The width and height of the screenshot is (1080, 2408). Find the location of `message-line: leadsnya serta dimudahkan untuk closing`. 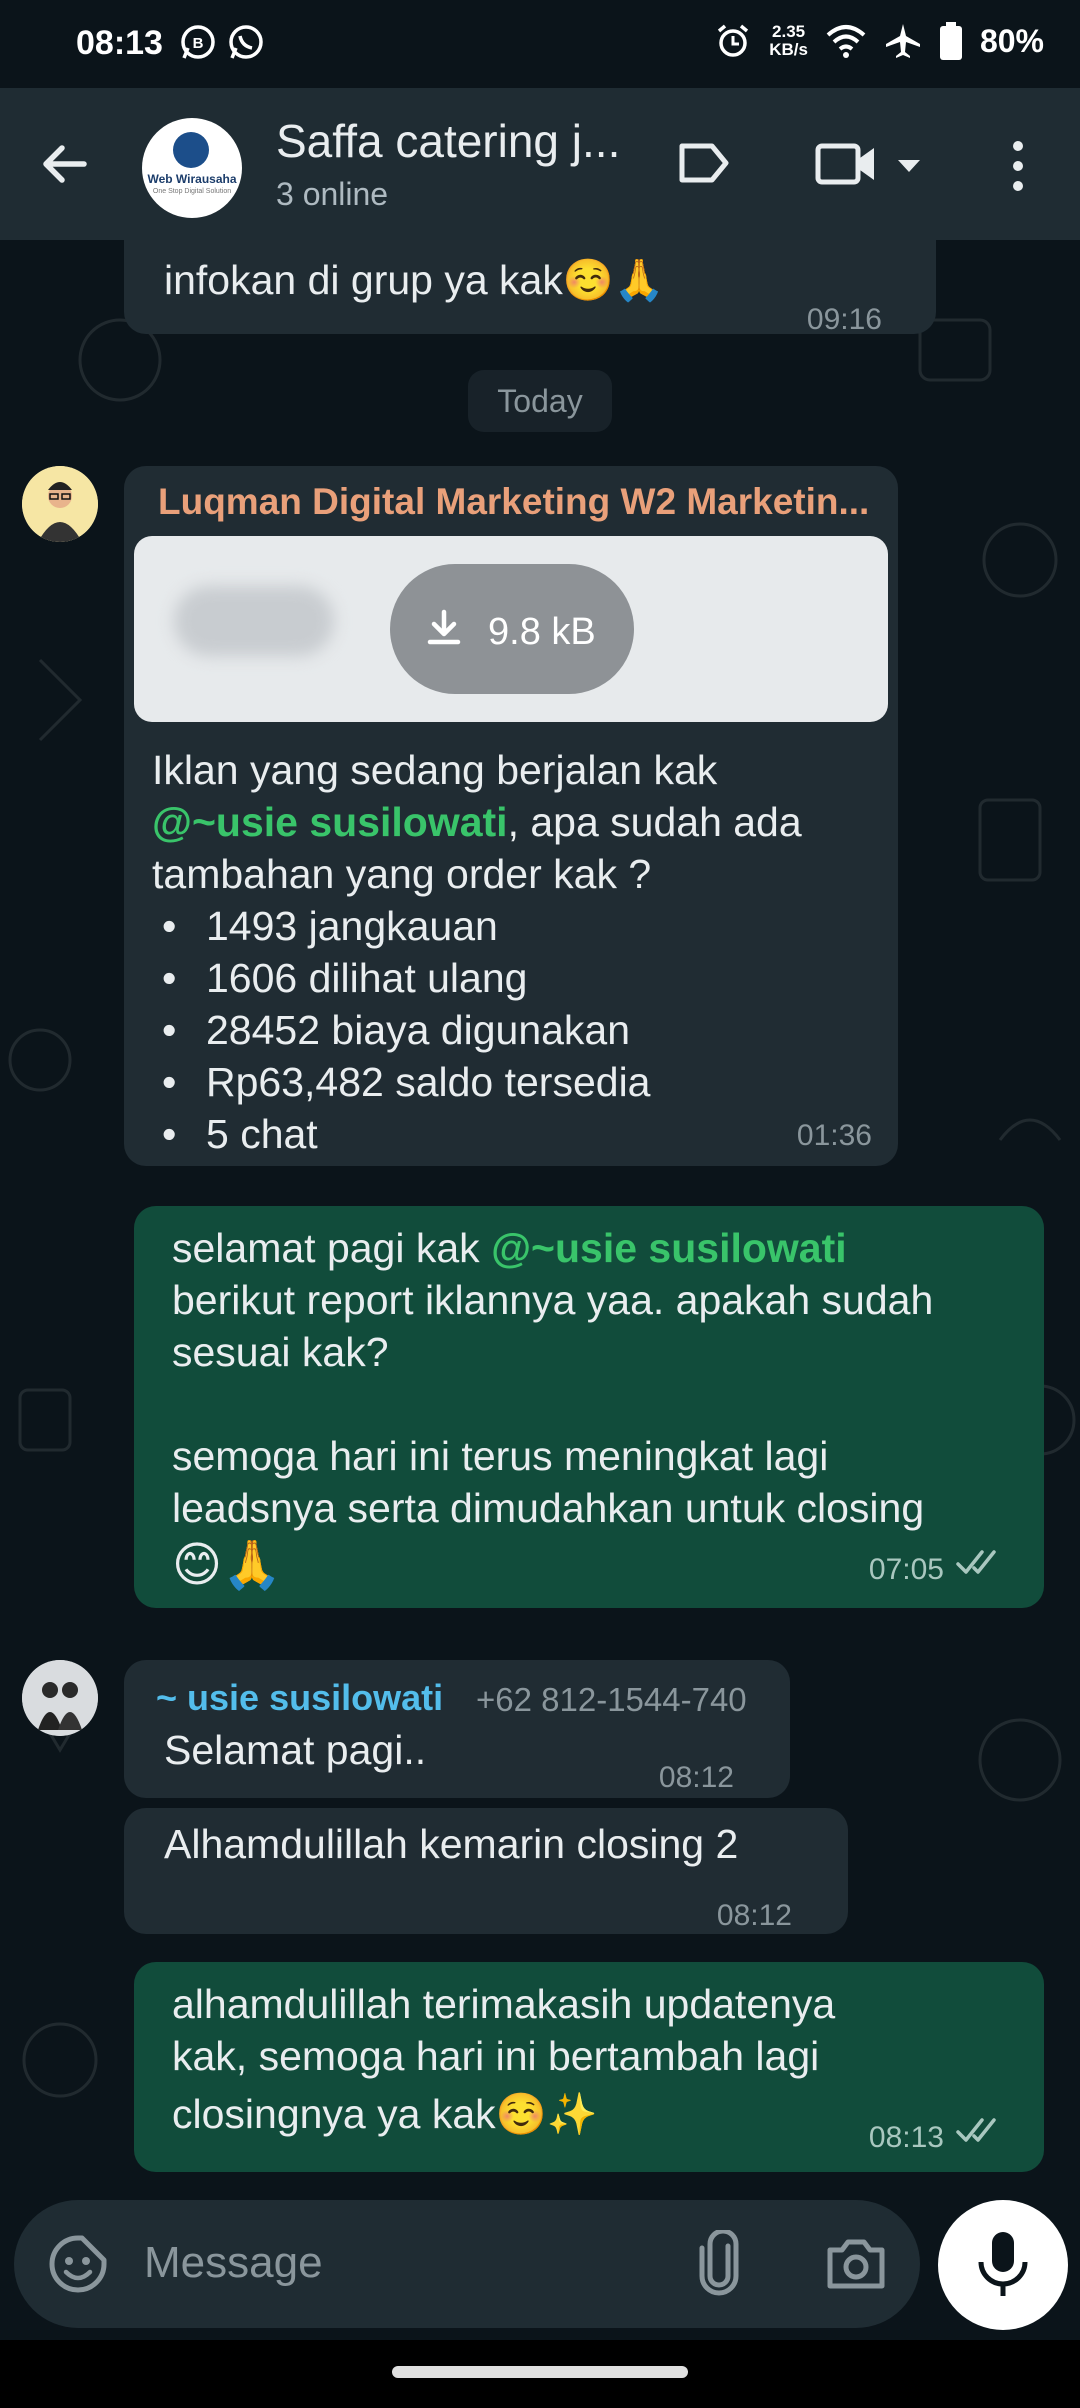

message-line: leadsnya serta dimudahkan untuk closing is located at coordinates (548, 1508).